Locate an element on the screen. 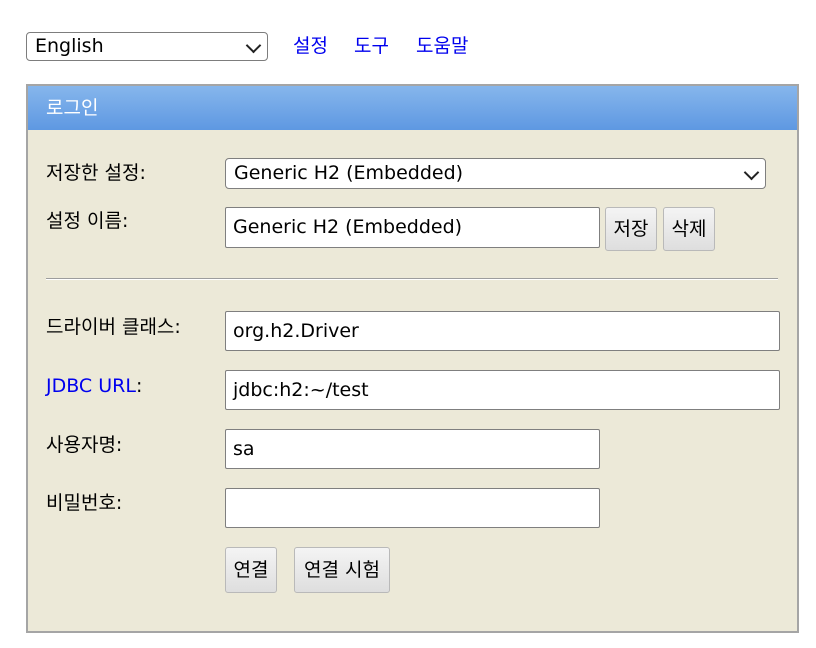 Image resolution: width=816 pixels, height=648 pixels. delete-button: 삭제 is located at coordinates (689, 229).